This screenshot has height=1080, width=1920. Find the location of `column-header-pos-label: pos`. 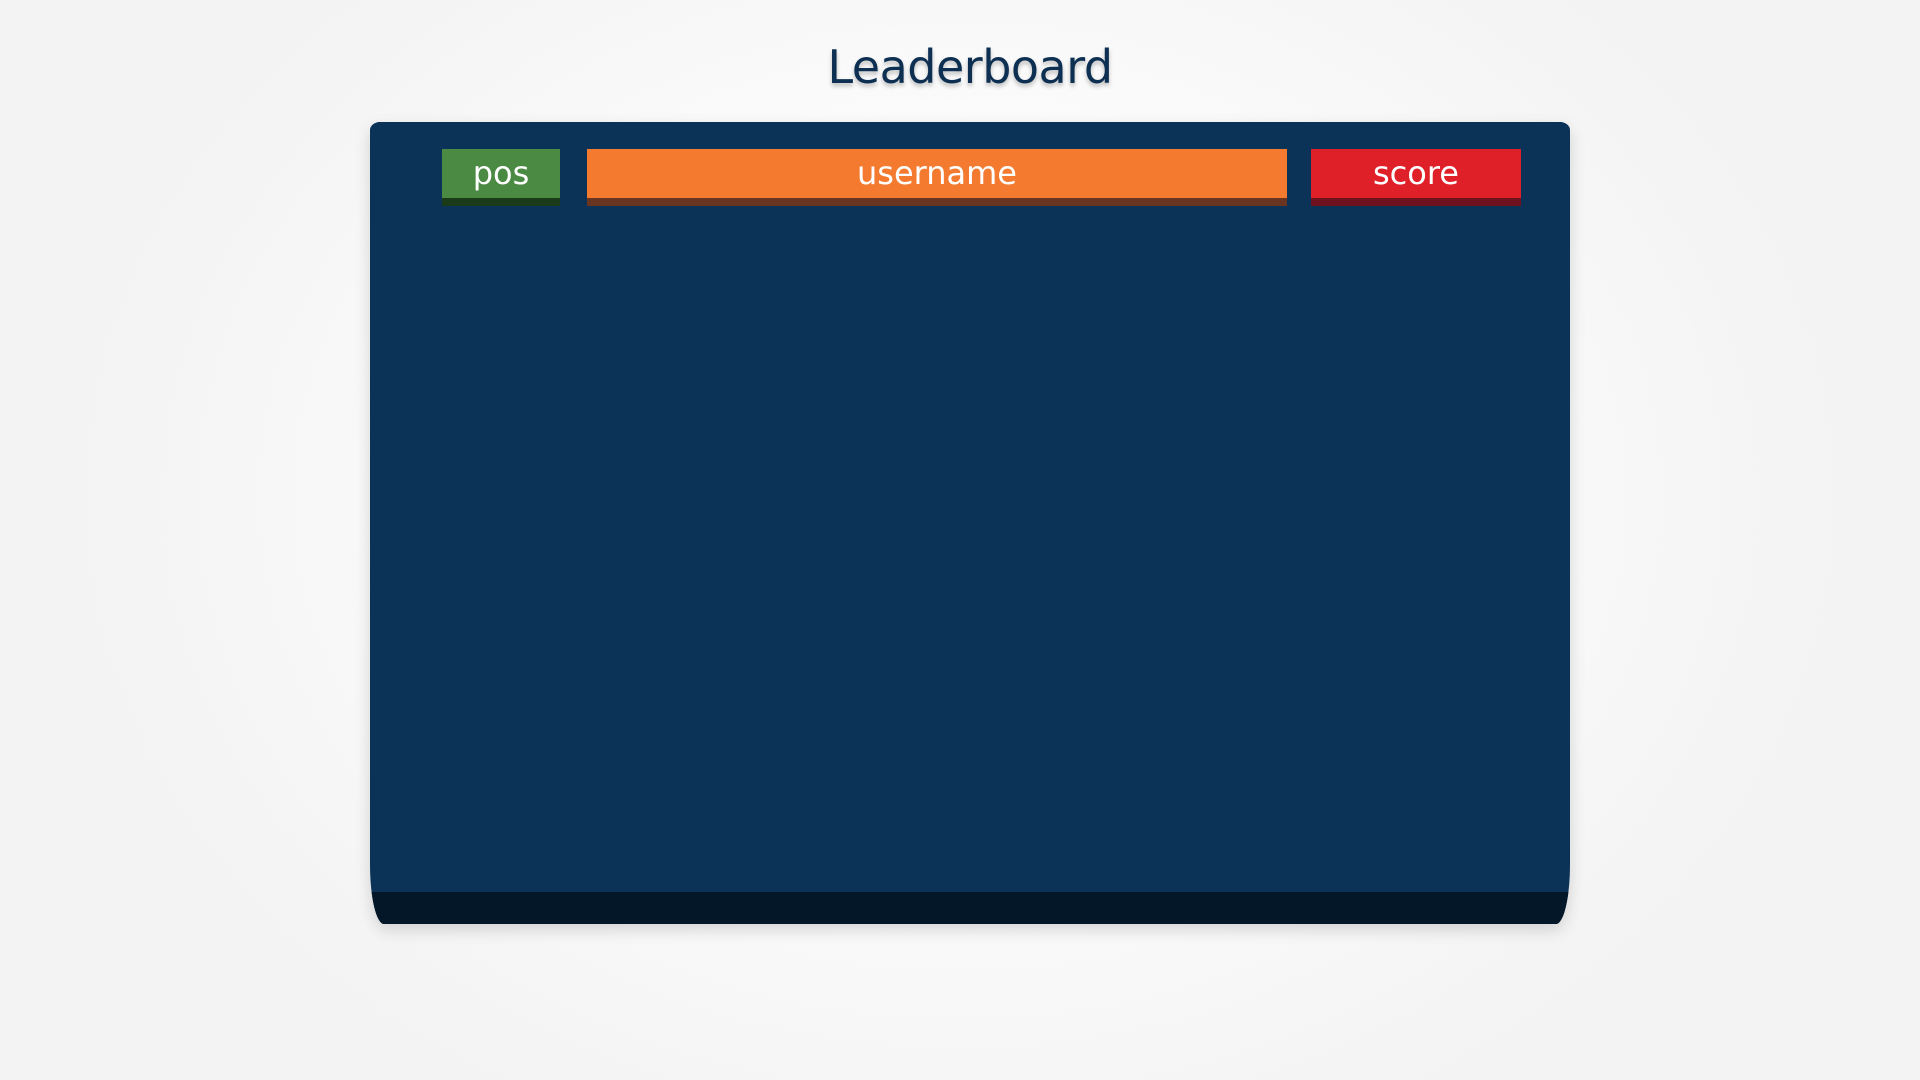

column-header-pos-label: pos is located at coordinates (501, 173).